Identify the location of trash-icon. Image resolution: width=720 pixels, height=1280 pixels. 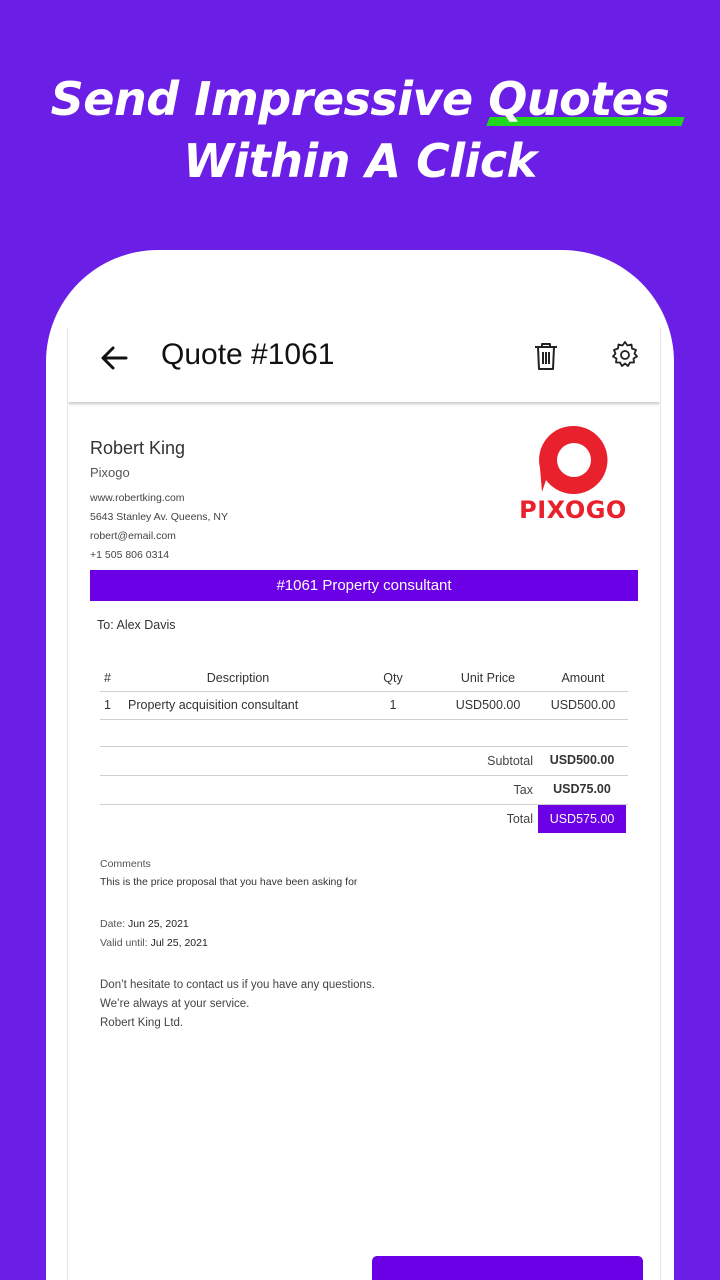
(546, 356).